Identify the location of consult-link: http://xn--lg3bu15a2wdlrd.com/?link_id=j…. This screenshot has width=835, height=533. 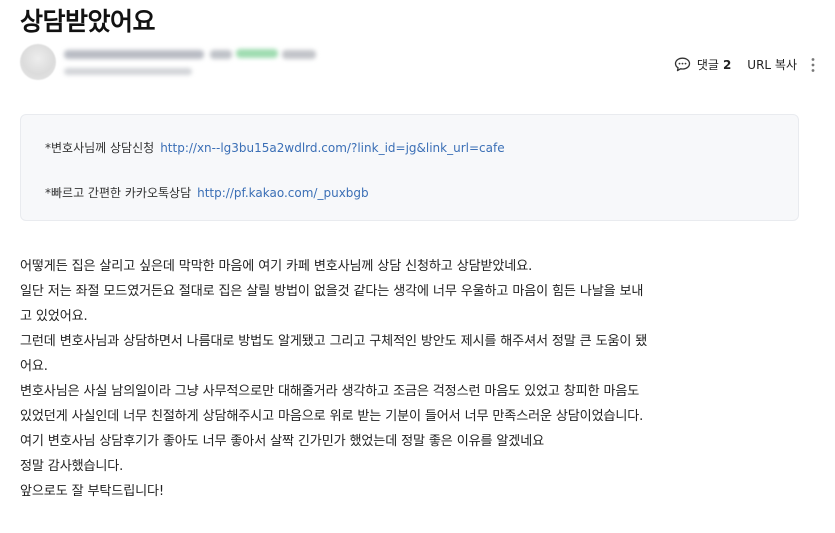
(332, 148).